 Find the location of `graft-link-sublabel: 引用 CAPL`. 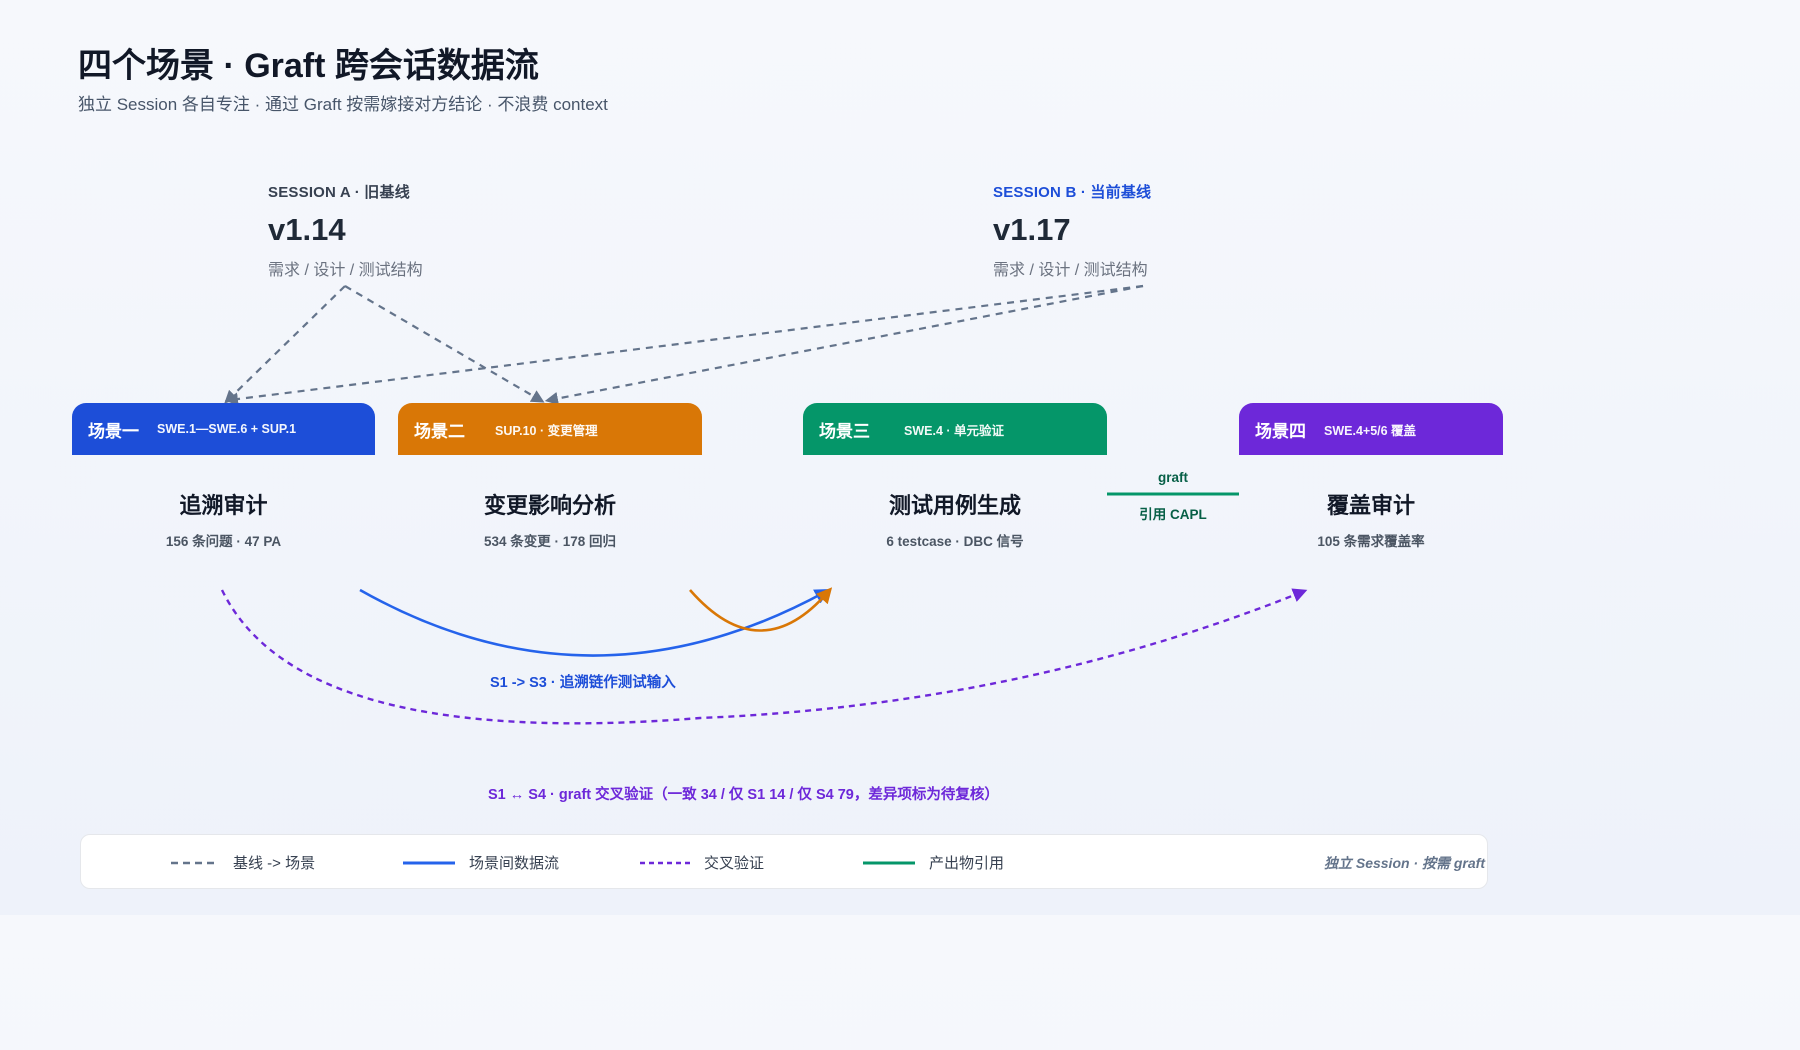

graft-link-sublabel: 引用 CAPL is located at coordinates (1173, 514).